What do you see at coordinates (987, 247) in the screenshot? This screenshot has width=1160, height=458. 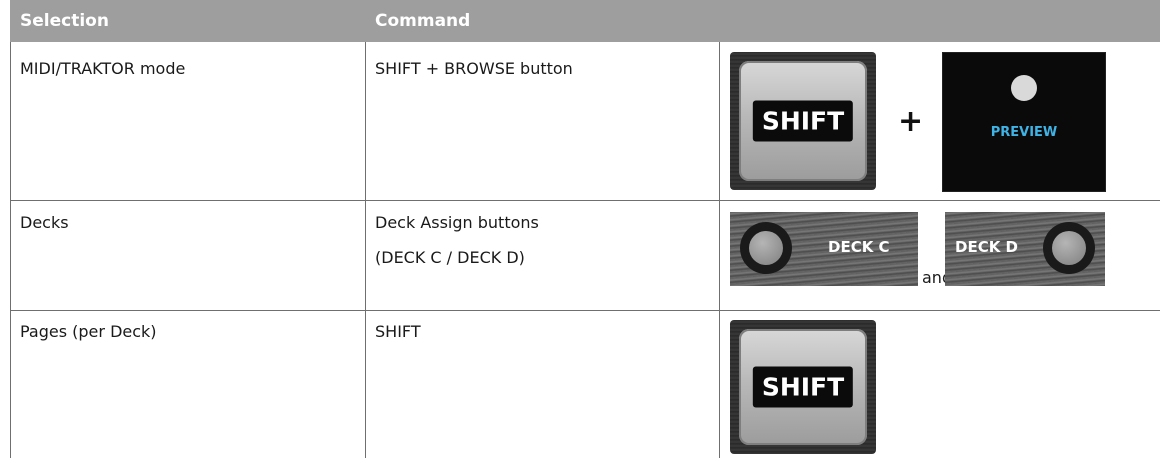 I see `deck-d-label: DECK D` at bounding box center [987, 247].